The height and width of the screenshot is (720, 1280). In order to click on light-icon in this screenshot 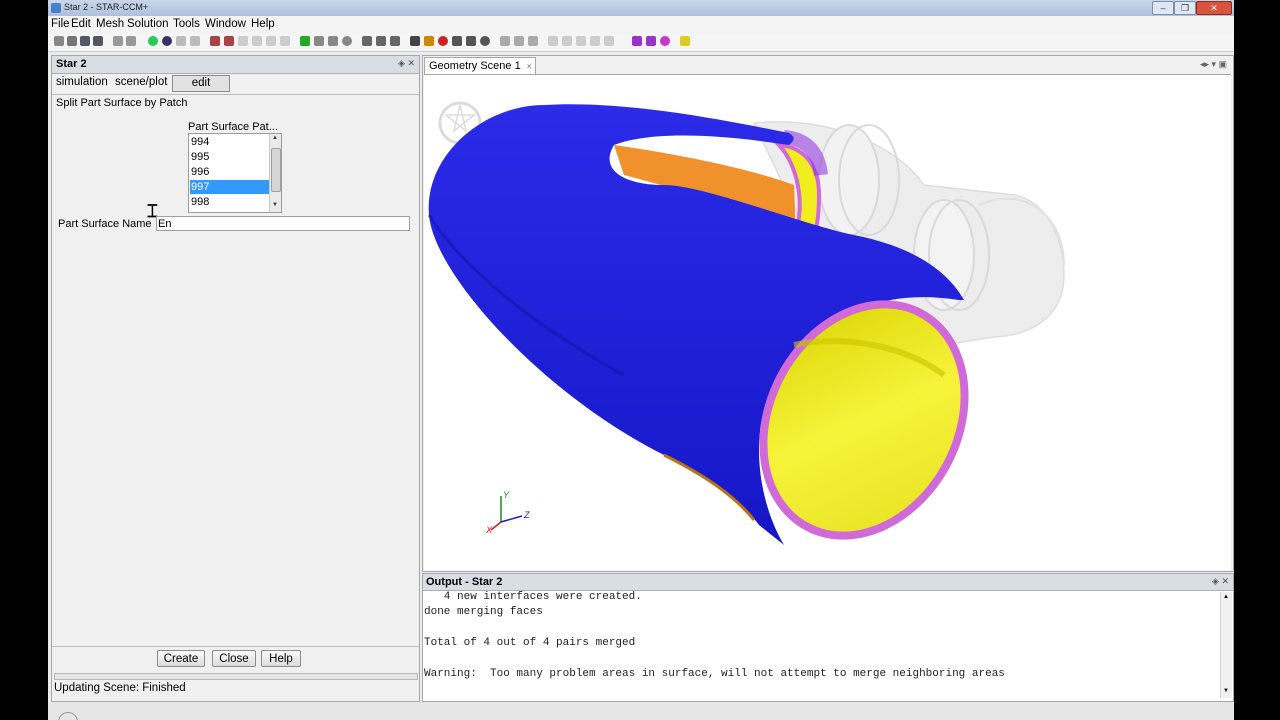, I will do `click(429, 41)`.